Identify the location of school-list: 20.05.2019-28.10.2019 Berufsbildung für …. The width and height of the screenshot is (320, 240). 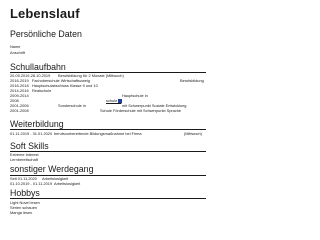
(110, 95).